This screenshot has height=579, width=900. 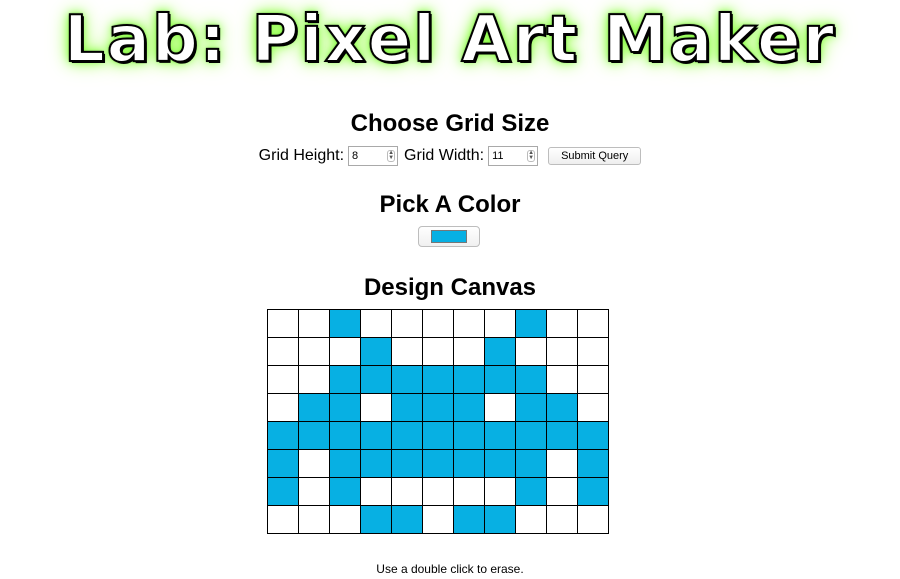 What do you see at coordinates (531, 156) in the screenshot?
I see `grid-width-stepper: ▲ ▼` at bounding box center [531, 156].